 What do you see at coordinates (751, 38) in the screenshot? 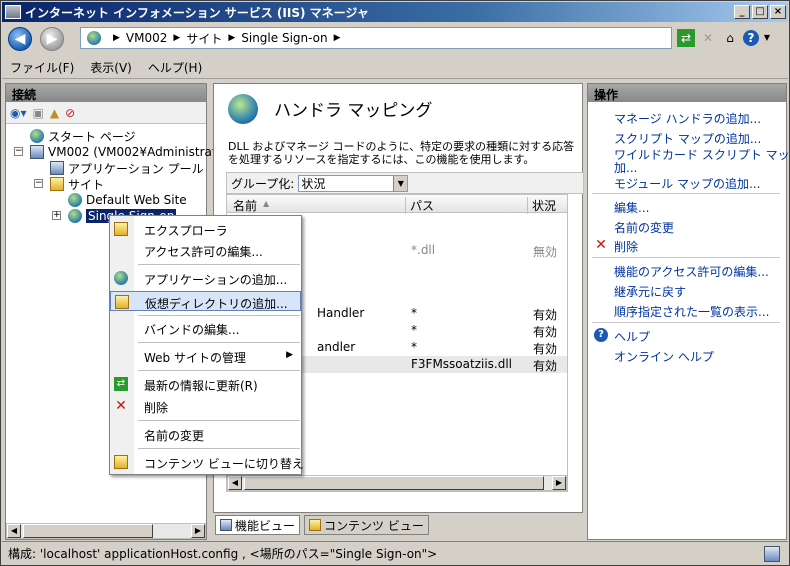
I see `help-icon: ?` at bounding box center [751, 38].